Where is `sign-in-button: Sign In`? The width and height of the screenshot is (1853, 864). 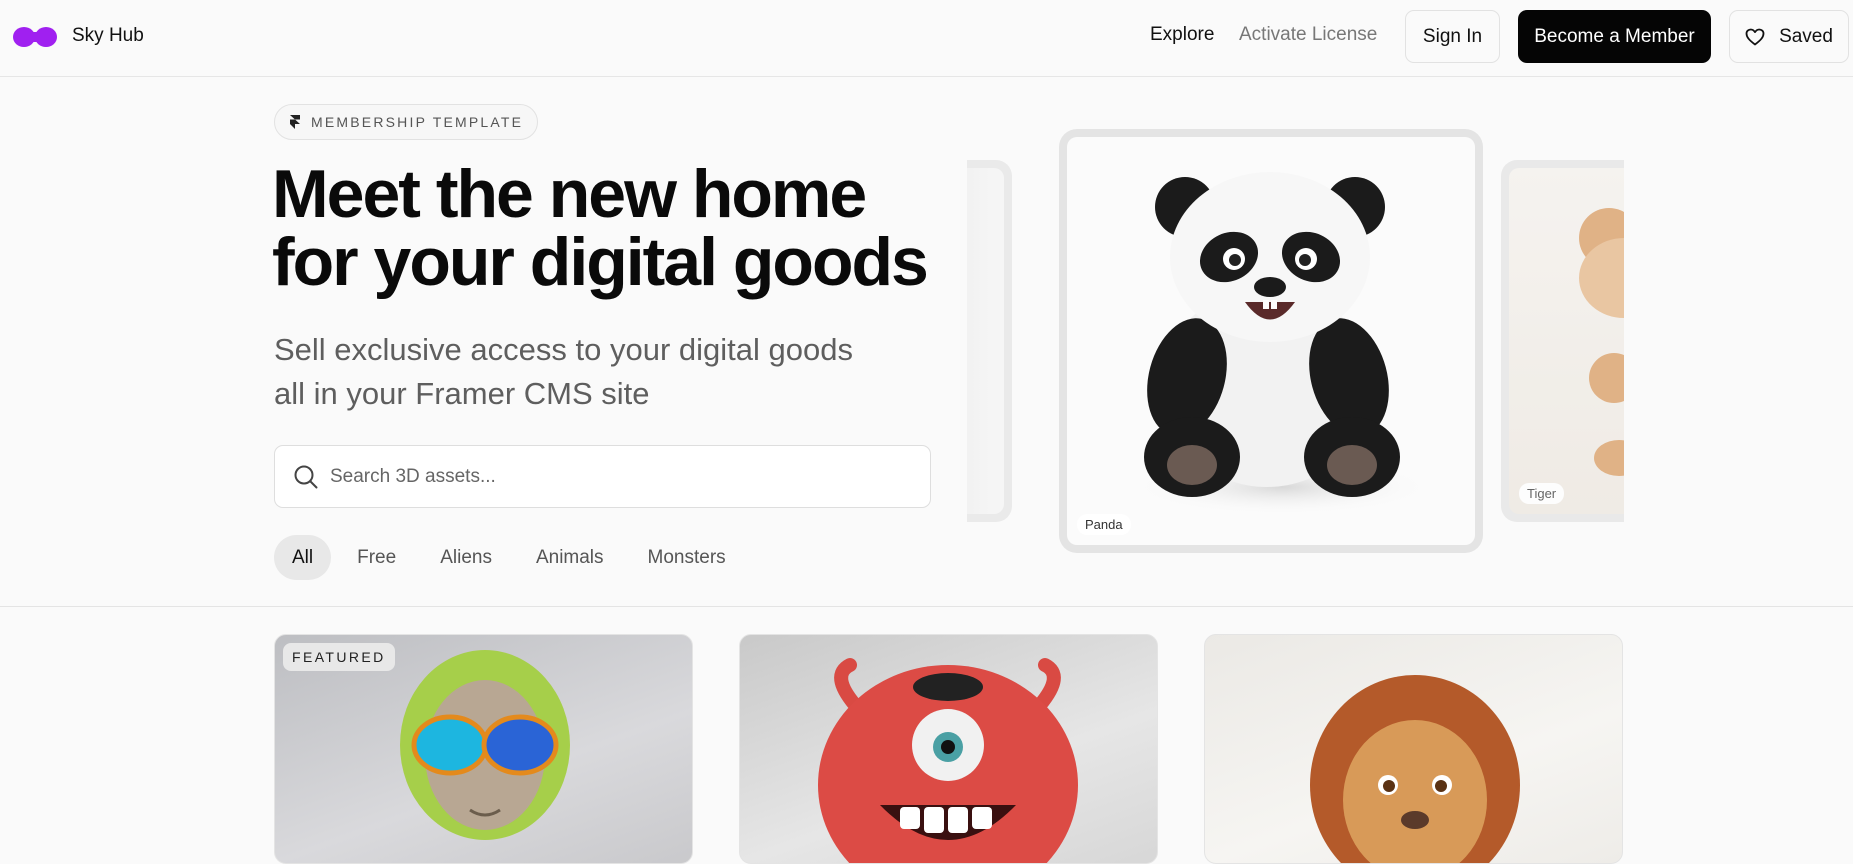
sign-in-button: Sign In is located at coordinates (1452, 36).